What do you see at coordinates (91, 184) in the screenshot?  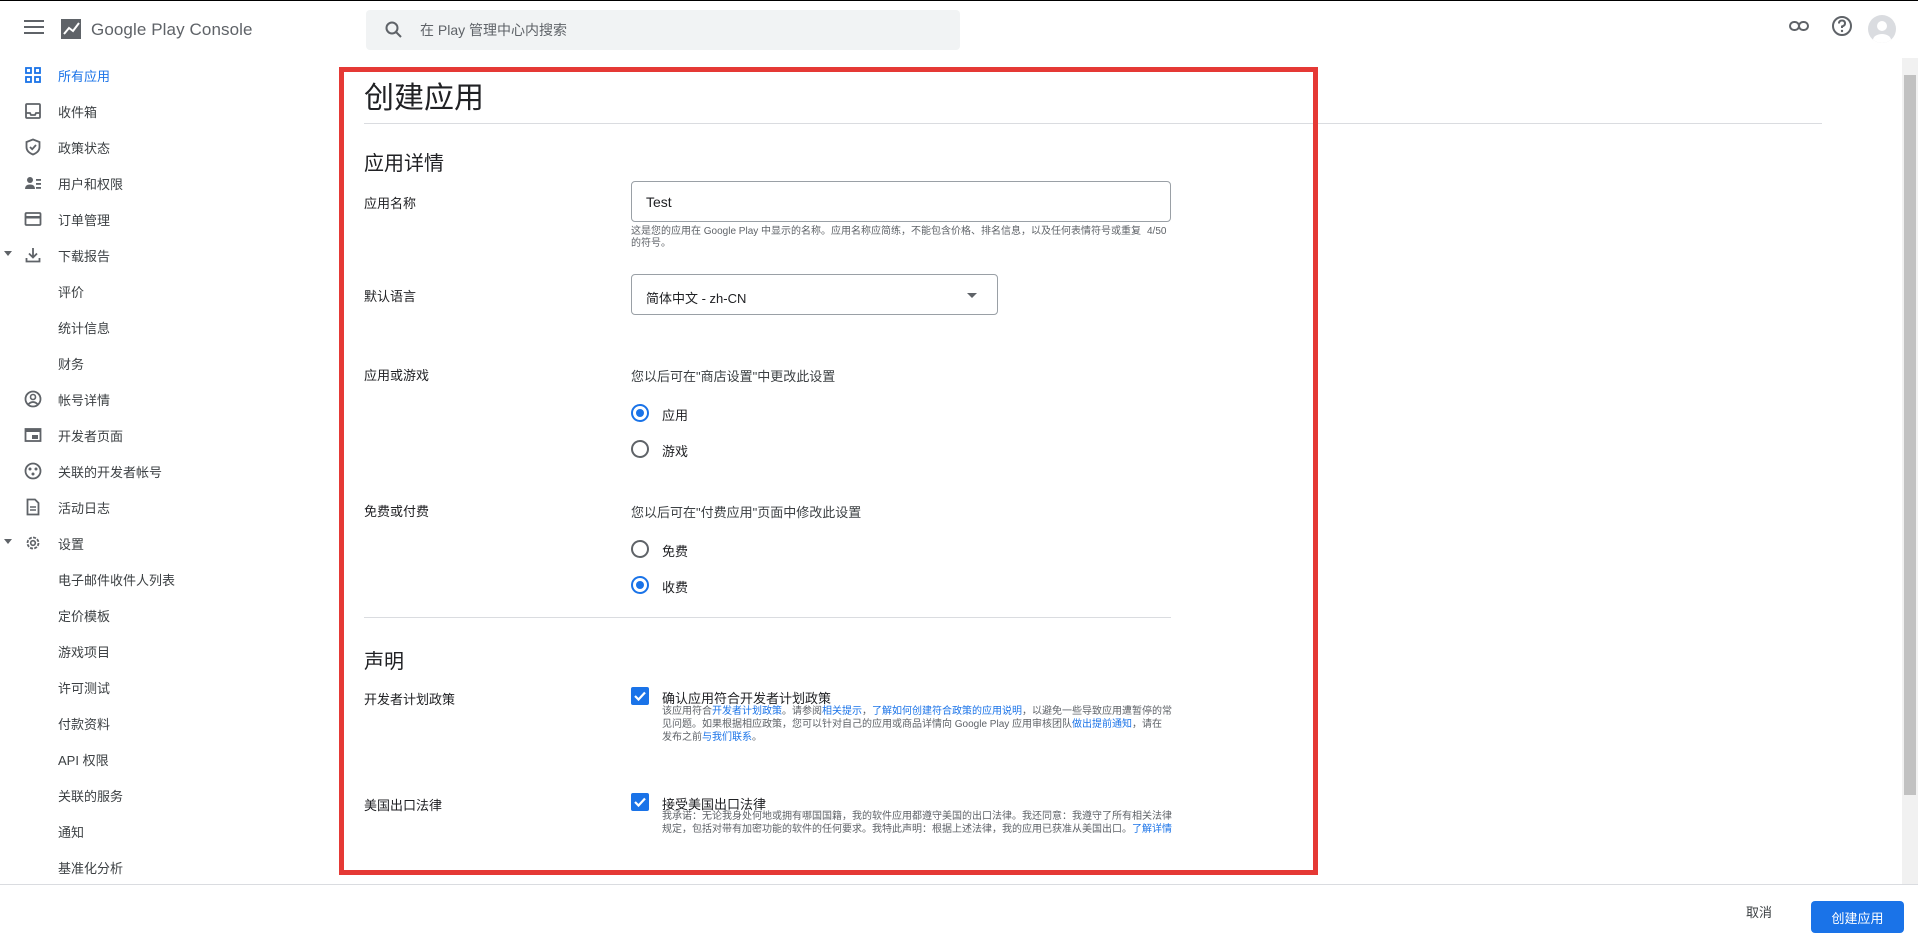 I see `sidebar-item-label: 用户和权限` at bounding box center [91, 184].